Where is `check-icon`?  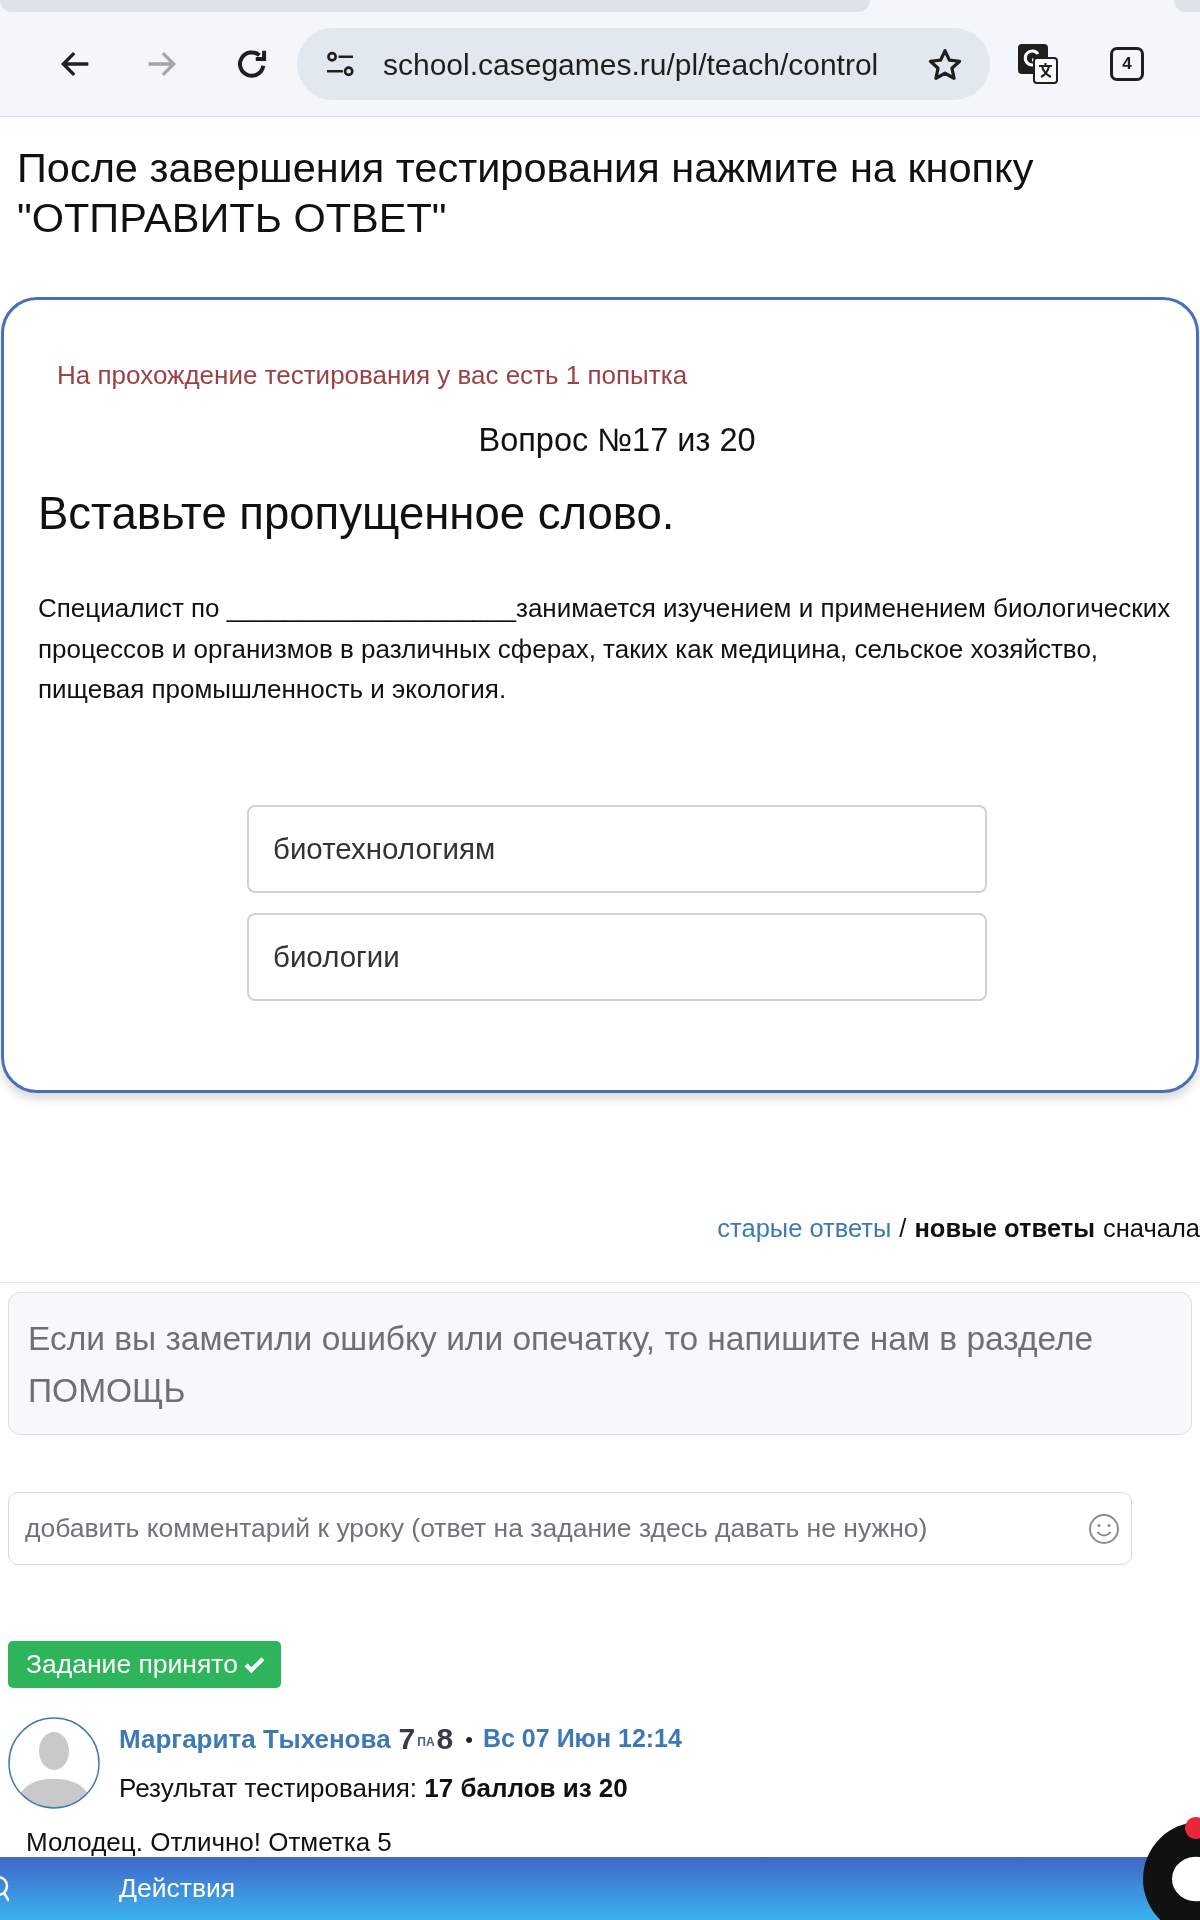
check-icon is located at coordinates (254, 1664).